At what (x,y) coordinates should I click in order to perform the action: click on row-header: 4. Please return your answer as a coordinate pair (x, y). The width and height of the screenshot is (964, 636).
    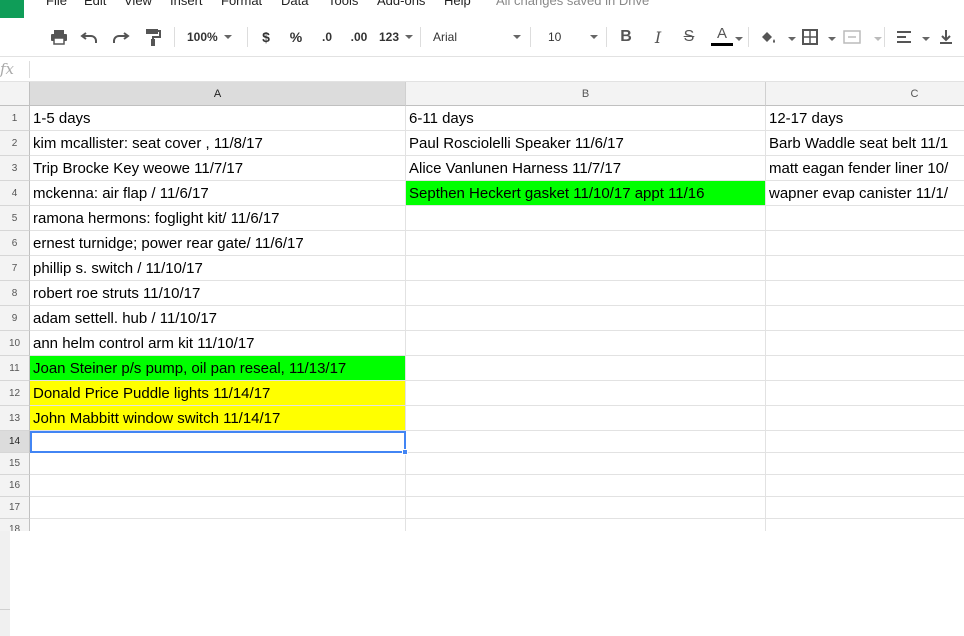
    Looking at the image, I should click on (15, 193).